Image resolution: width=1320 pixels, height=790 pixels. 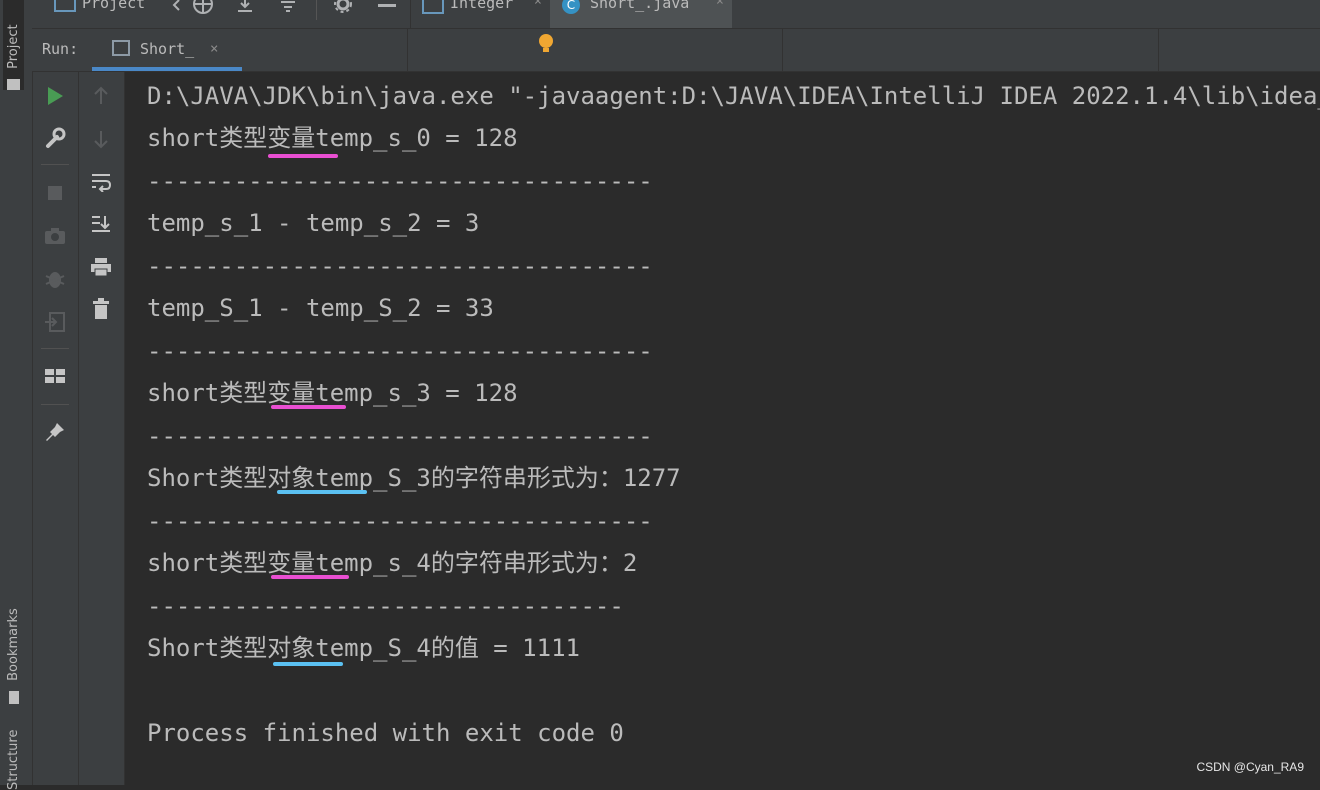 What do you see at coordinates (343, 8) in the screenshot?
I see `gear-icon` at bounding box center [343, 8].